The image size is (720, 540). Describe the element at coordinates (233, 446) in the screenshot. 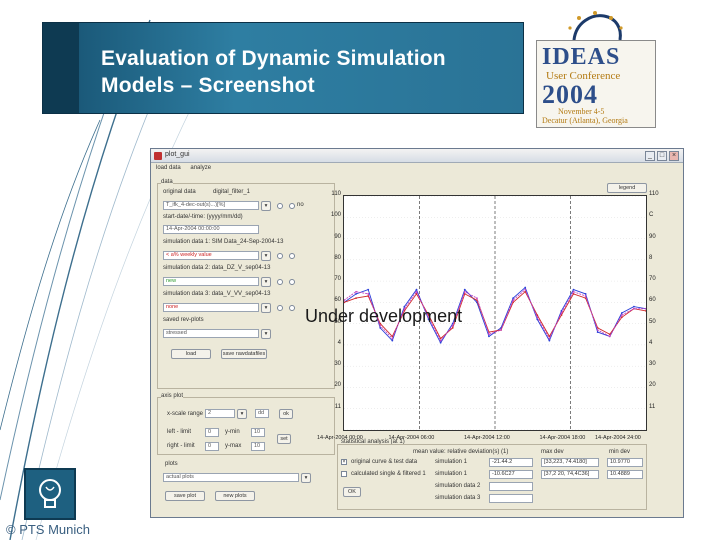

I see `y-max-label: y-max` at that location.